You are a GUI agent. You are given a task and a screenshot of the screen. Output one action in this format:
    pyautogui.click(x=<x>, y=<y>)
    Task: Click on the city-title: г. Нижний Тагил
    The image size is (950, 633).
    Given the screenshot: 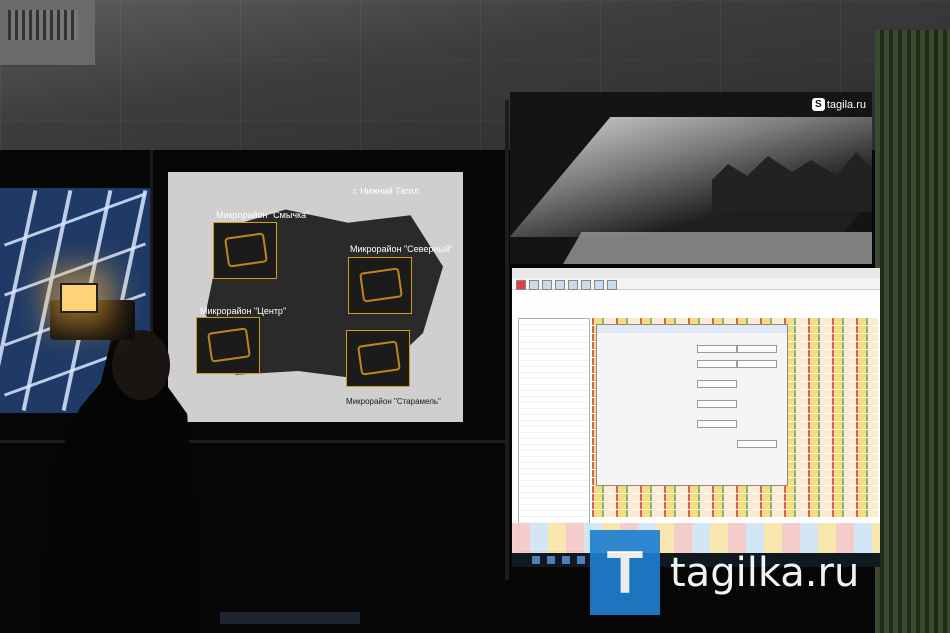 What is the action you would take?
    pyautogui.click(x=386, y=191)
    